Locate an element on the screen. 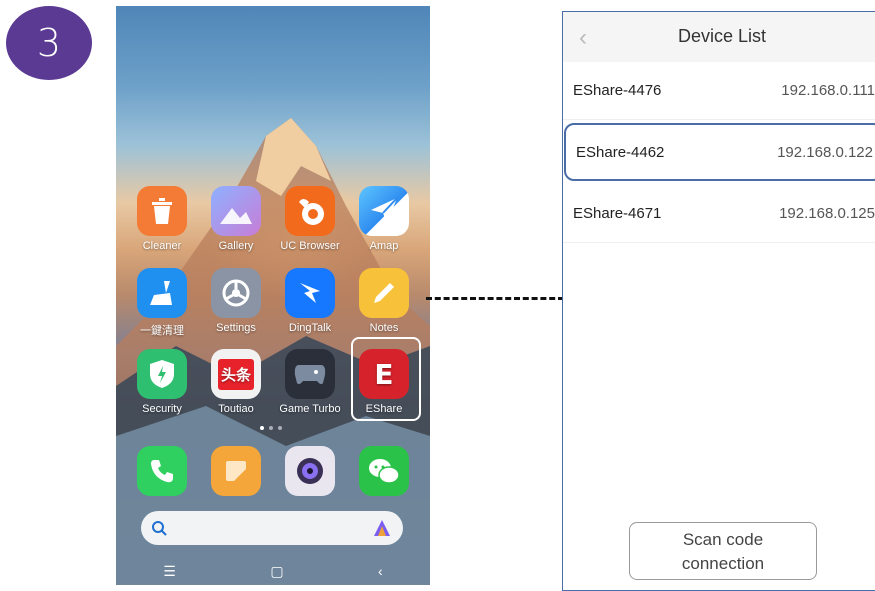 This screenshot has height=591, width=875. app-amap: Amap is located at coordinates (384, 219).